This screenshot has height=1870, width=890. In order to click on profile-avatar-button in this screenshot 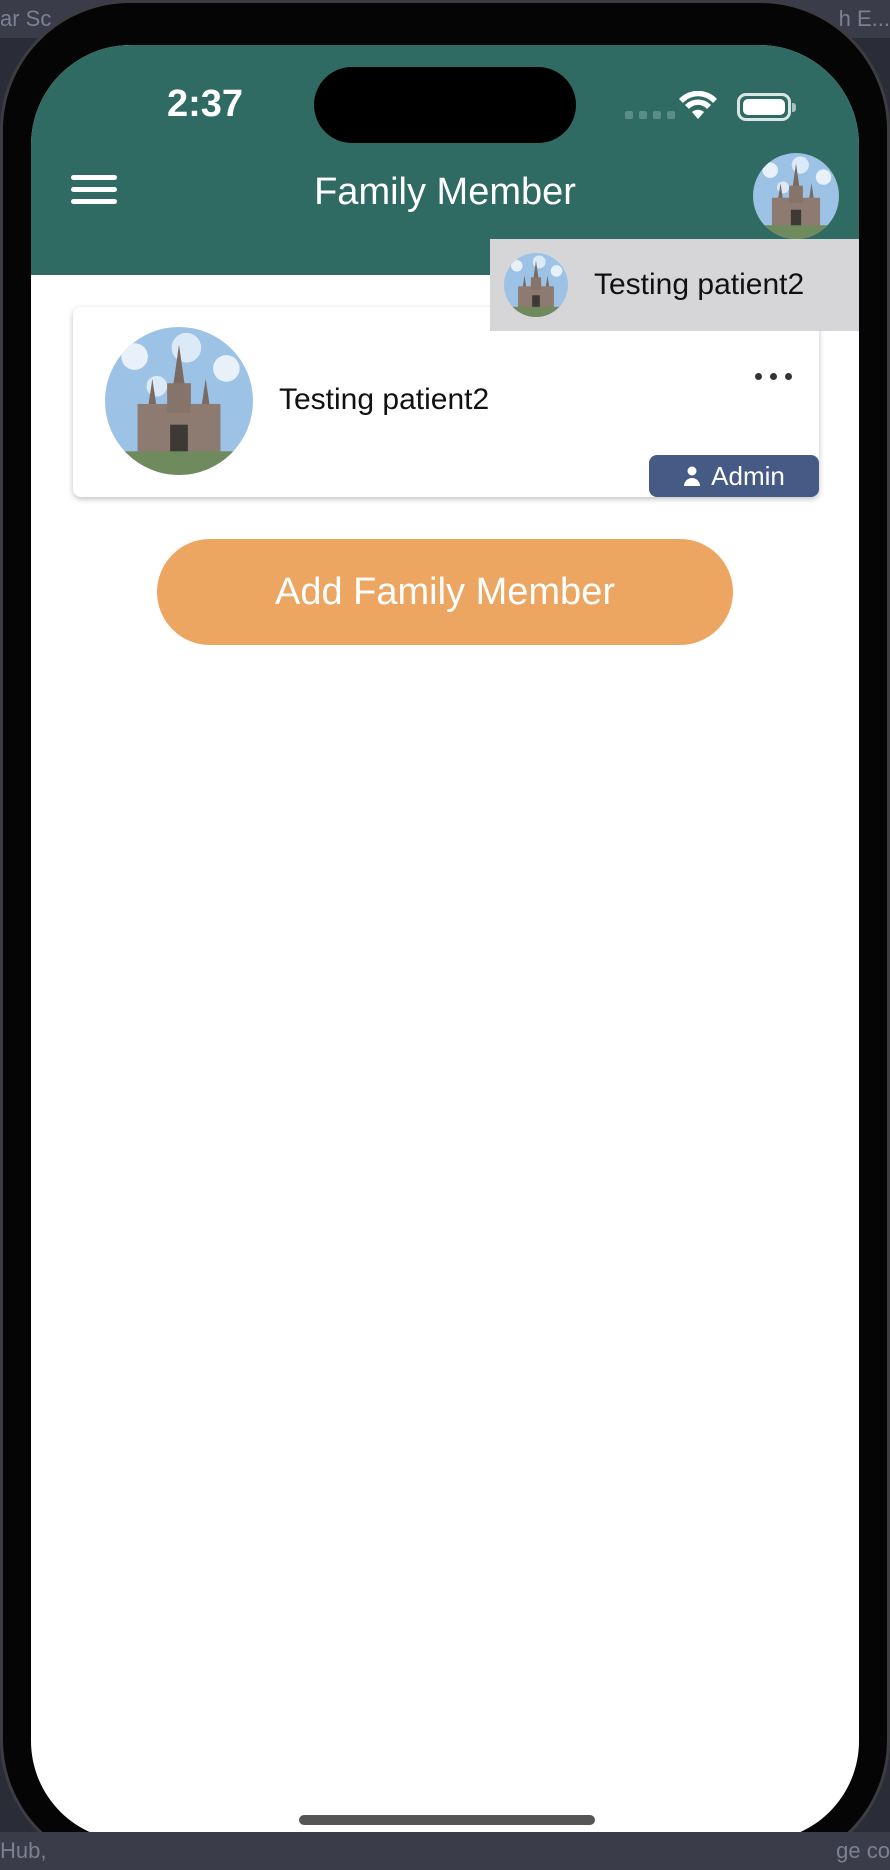, I will do `click(796, 196)`.